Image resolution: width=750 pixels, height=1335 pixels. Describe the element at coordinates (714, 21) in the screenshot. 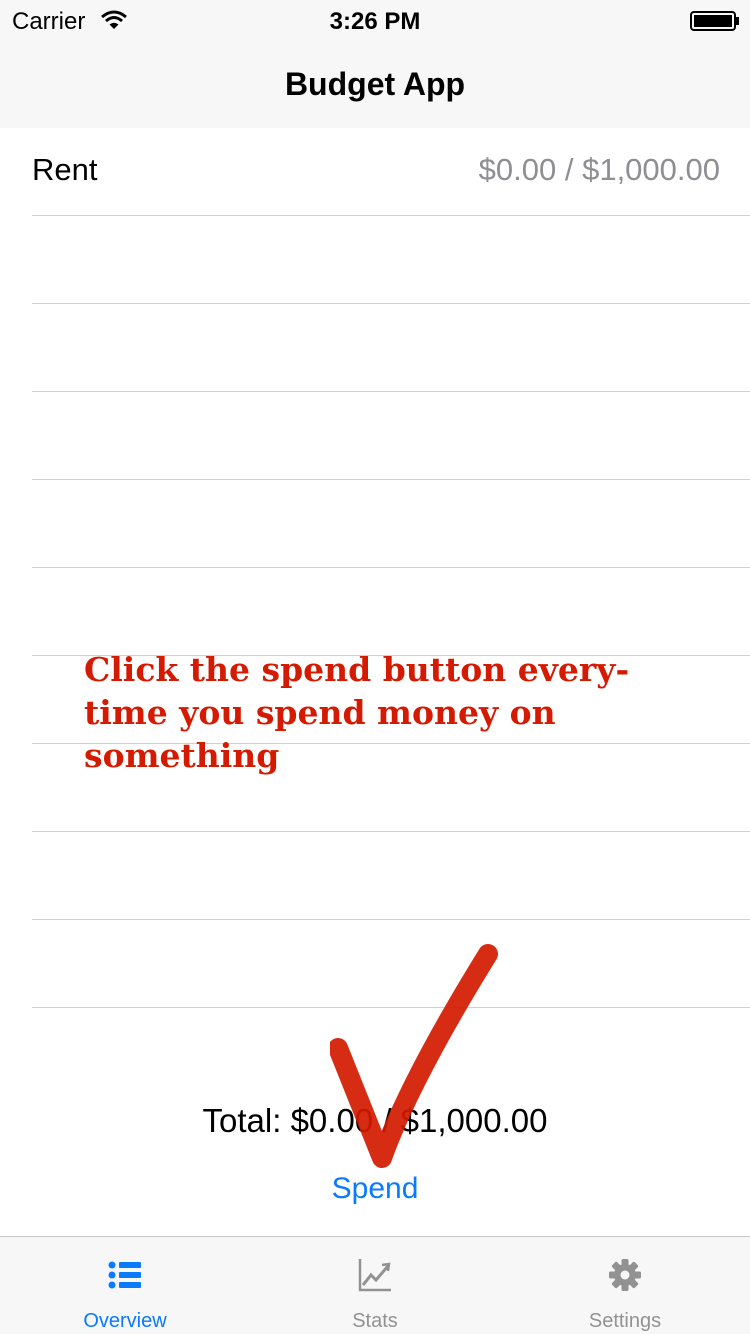

I see `battery-icon` at that location.